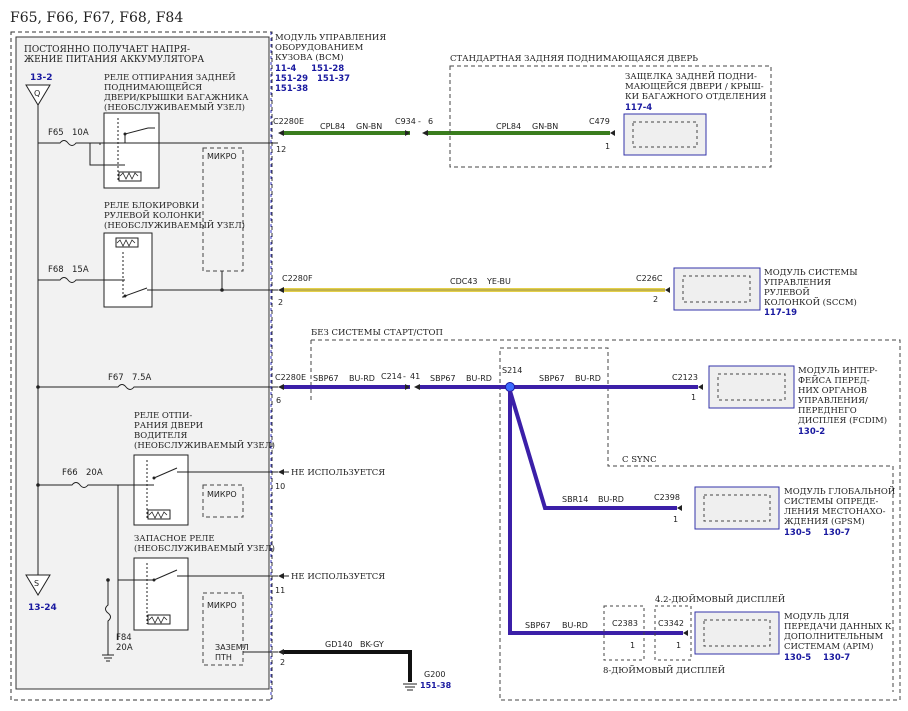 Image resolution: width=908 pixels, height=711 pixels. Describe the element at coordinates (717, 289) in the screenshot. I see `sccm-module` at that location.